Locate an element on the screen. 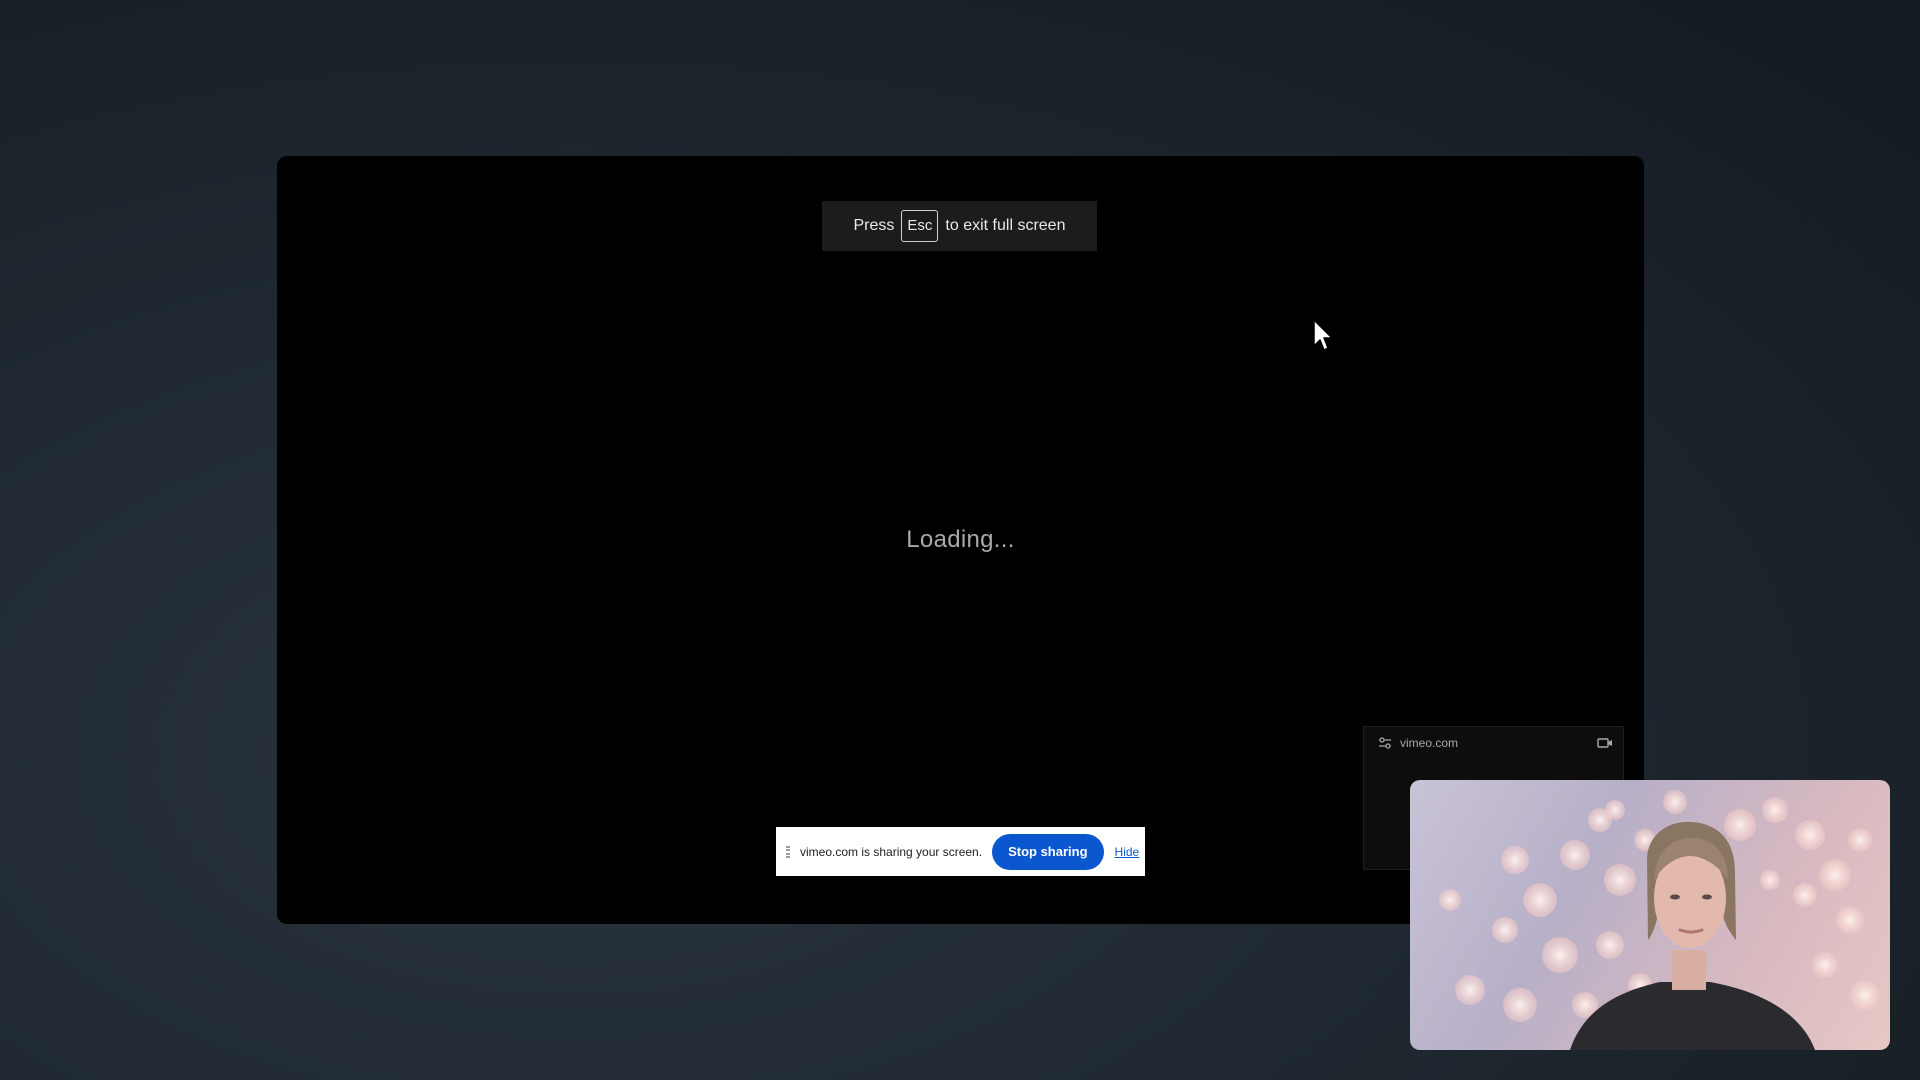 The height and width of the screenshot is (1080, 1920). camera-icon is located at coordinates (1605, 743).